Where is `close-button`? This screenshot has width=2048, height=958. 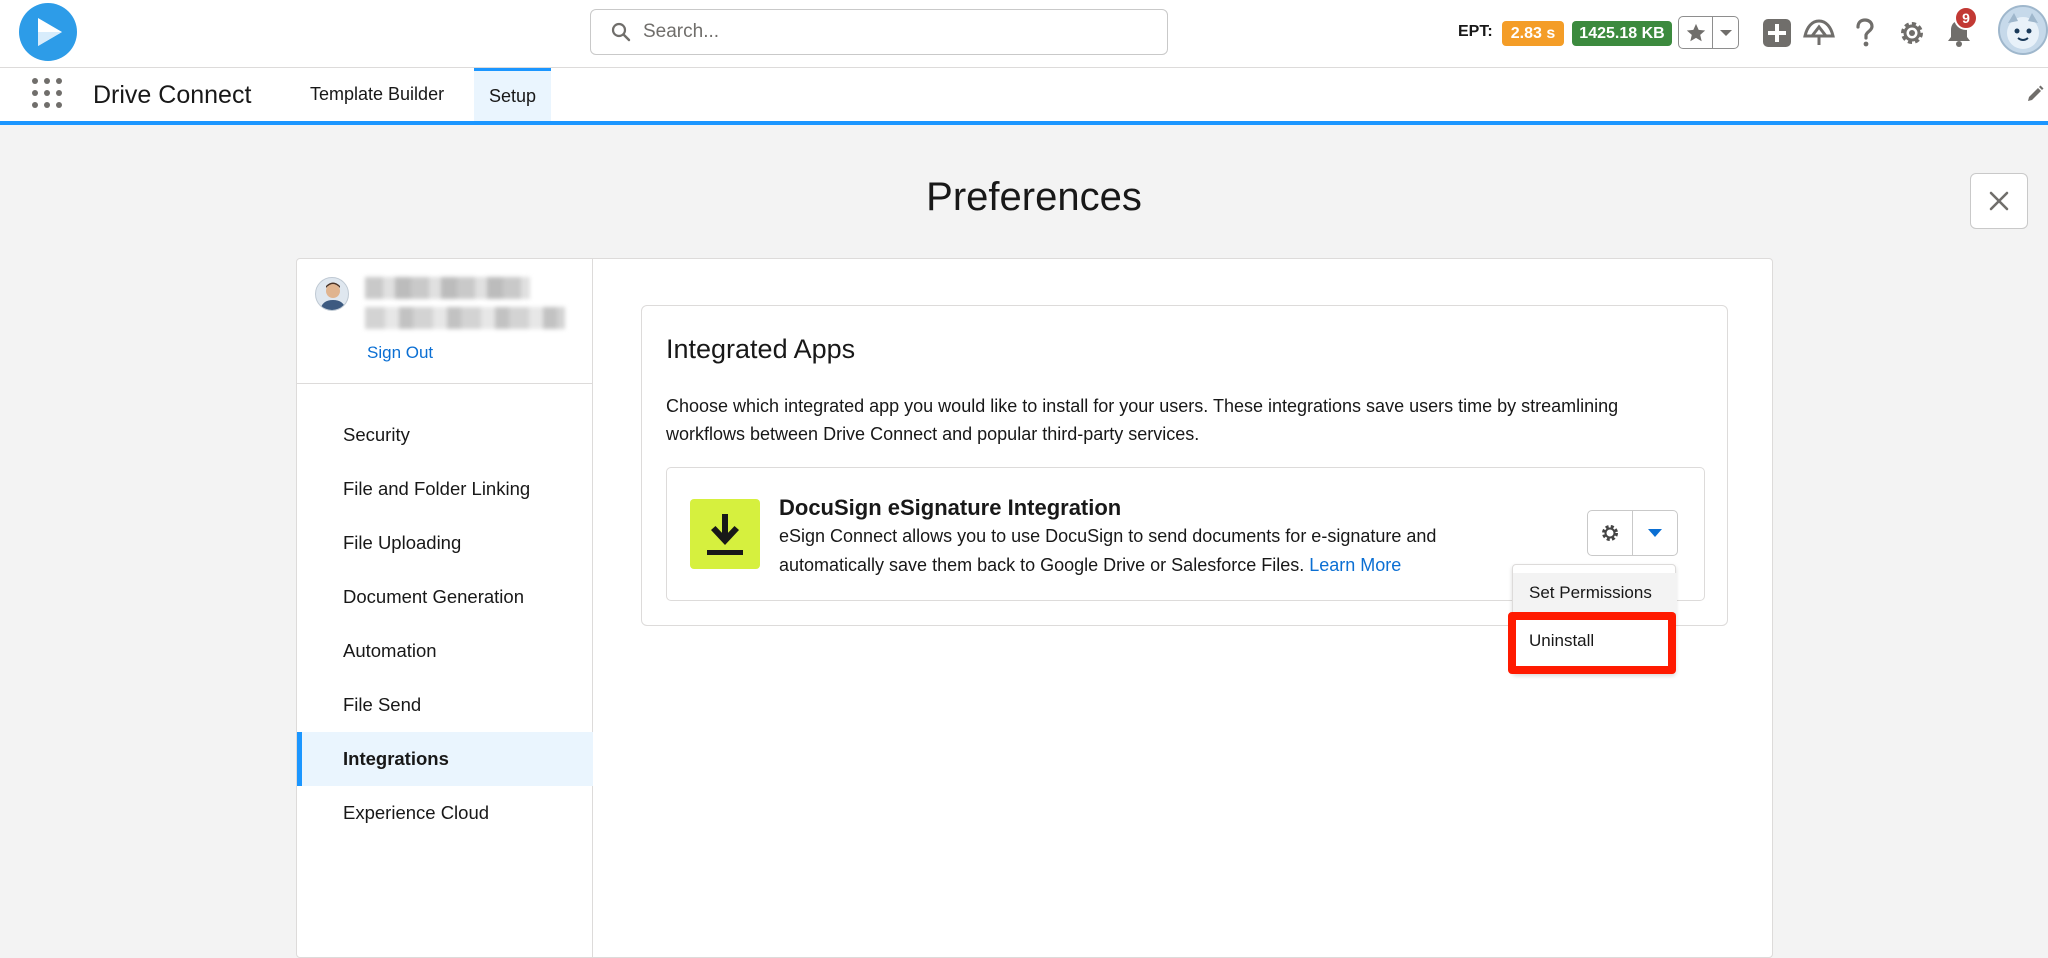
close-button is located at coordinates (1999, 201).